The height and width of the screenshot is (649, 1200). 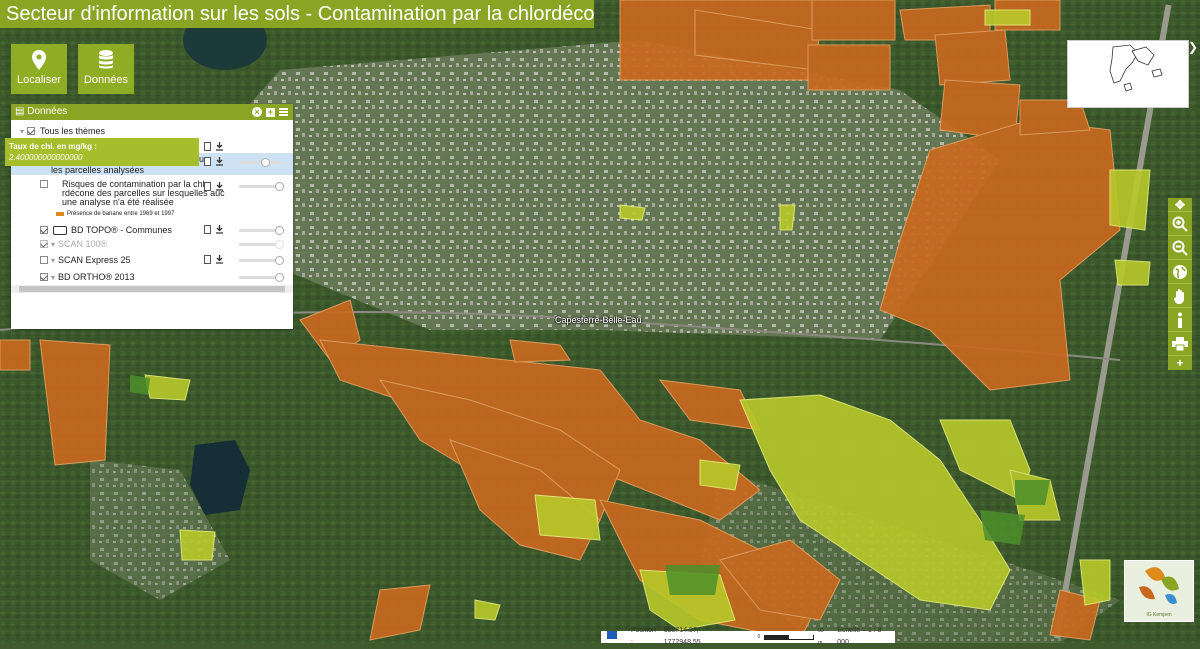 What do you see at coordinates (1180, 320) in the screenshot?
I see `info-icon` at bounding box center [1180, 320].